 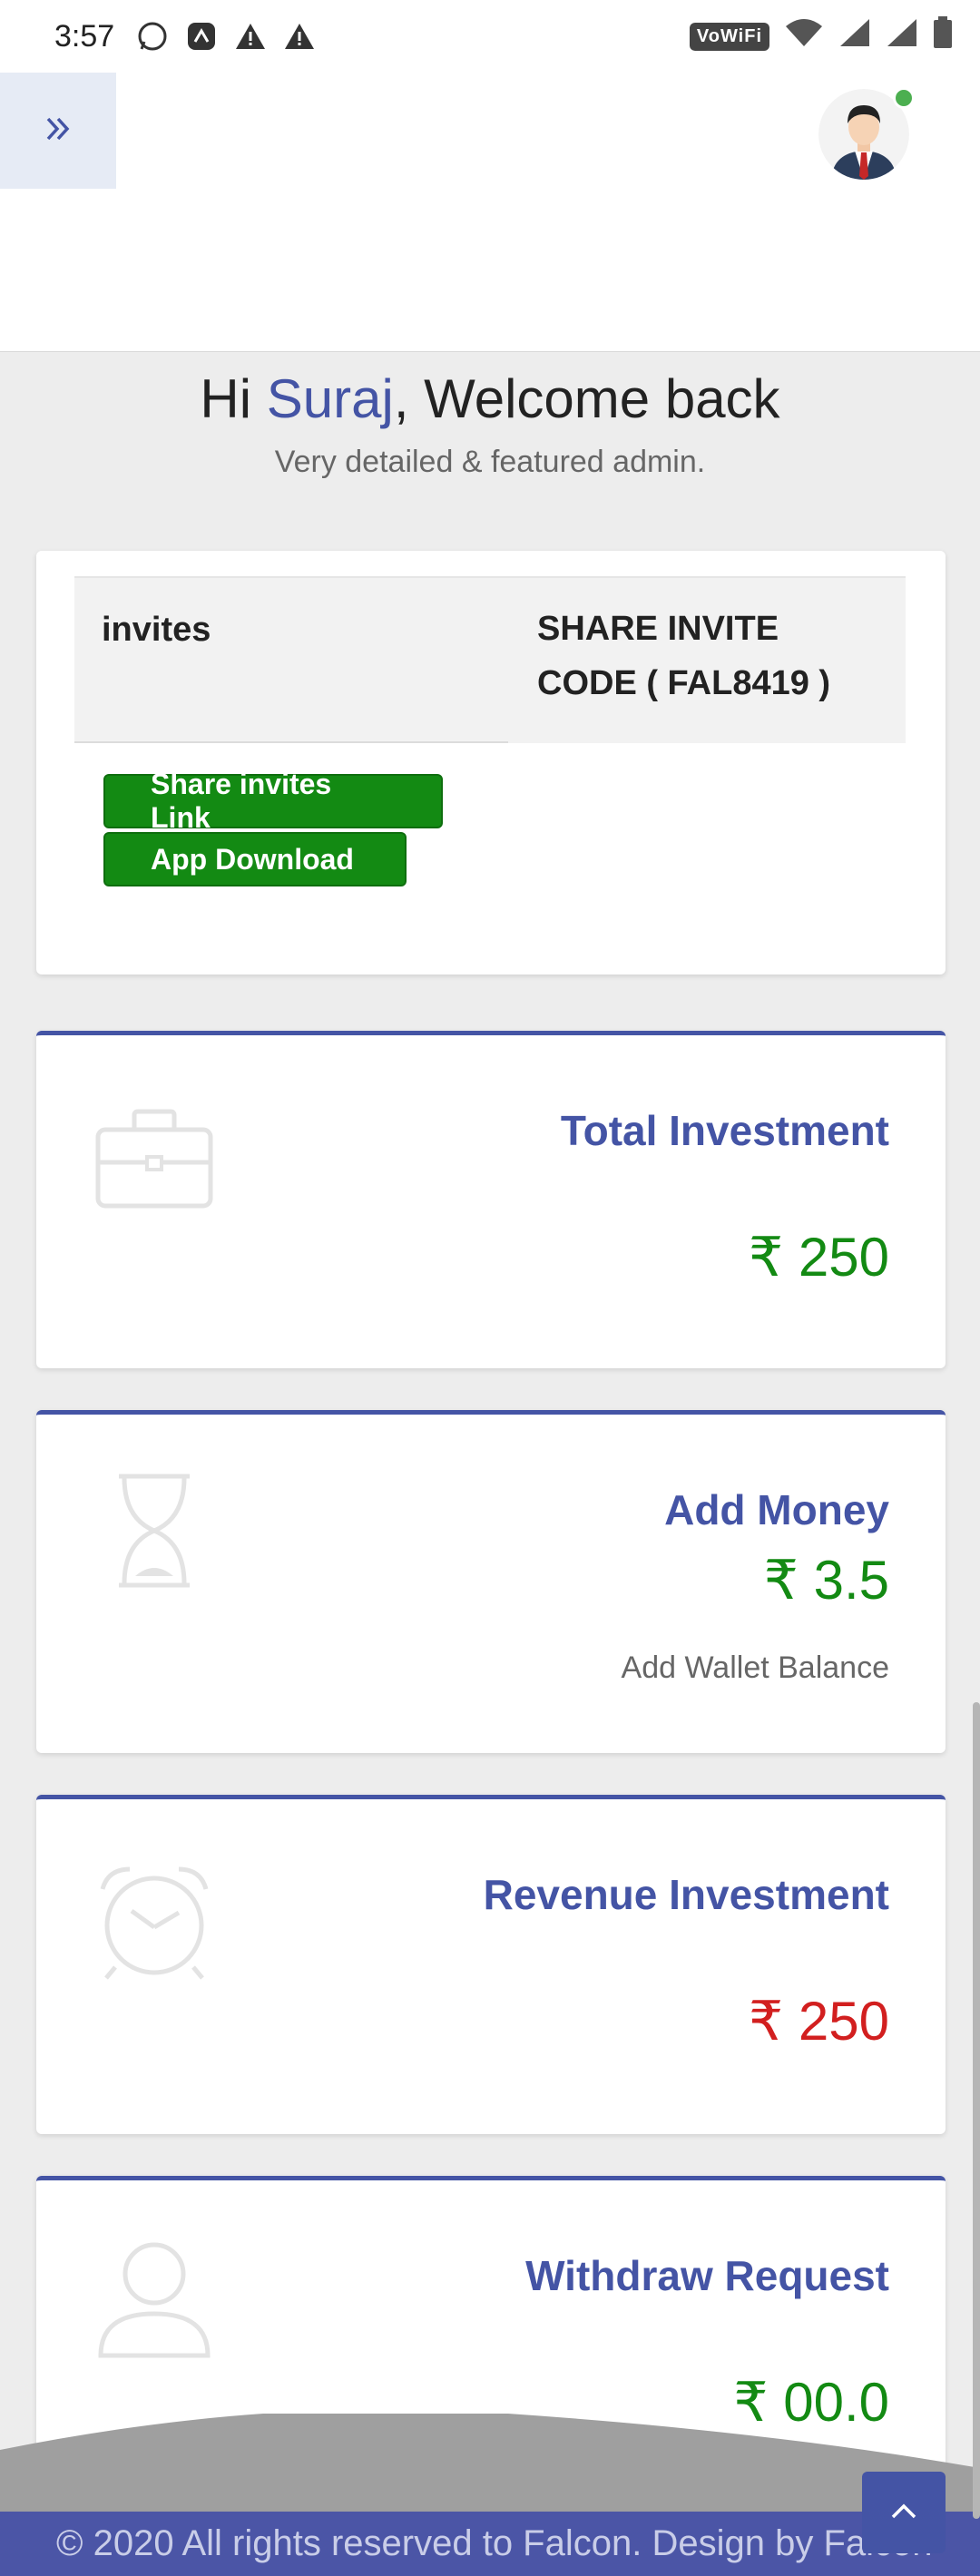 What do you see at coordinates (154, 1530) in the screenshot?
I see `hourglass-icon` at bounding box center [154, 1530].